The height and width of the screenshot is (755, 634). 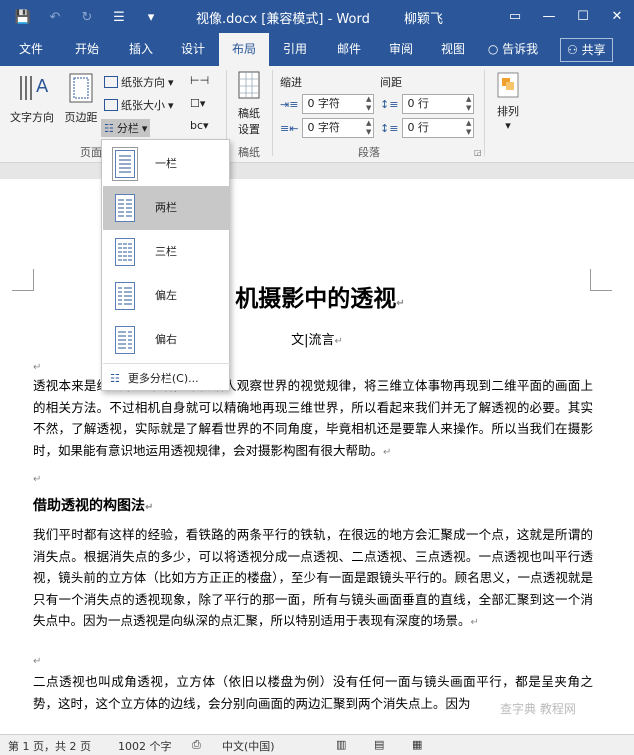 I want to click on tell-me-label: 告诉我, so click(x=520, y=49).